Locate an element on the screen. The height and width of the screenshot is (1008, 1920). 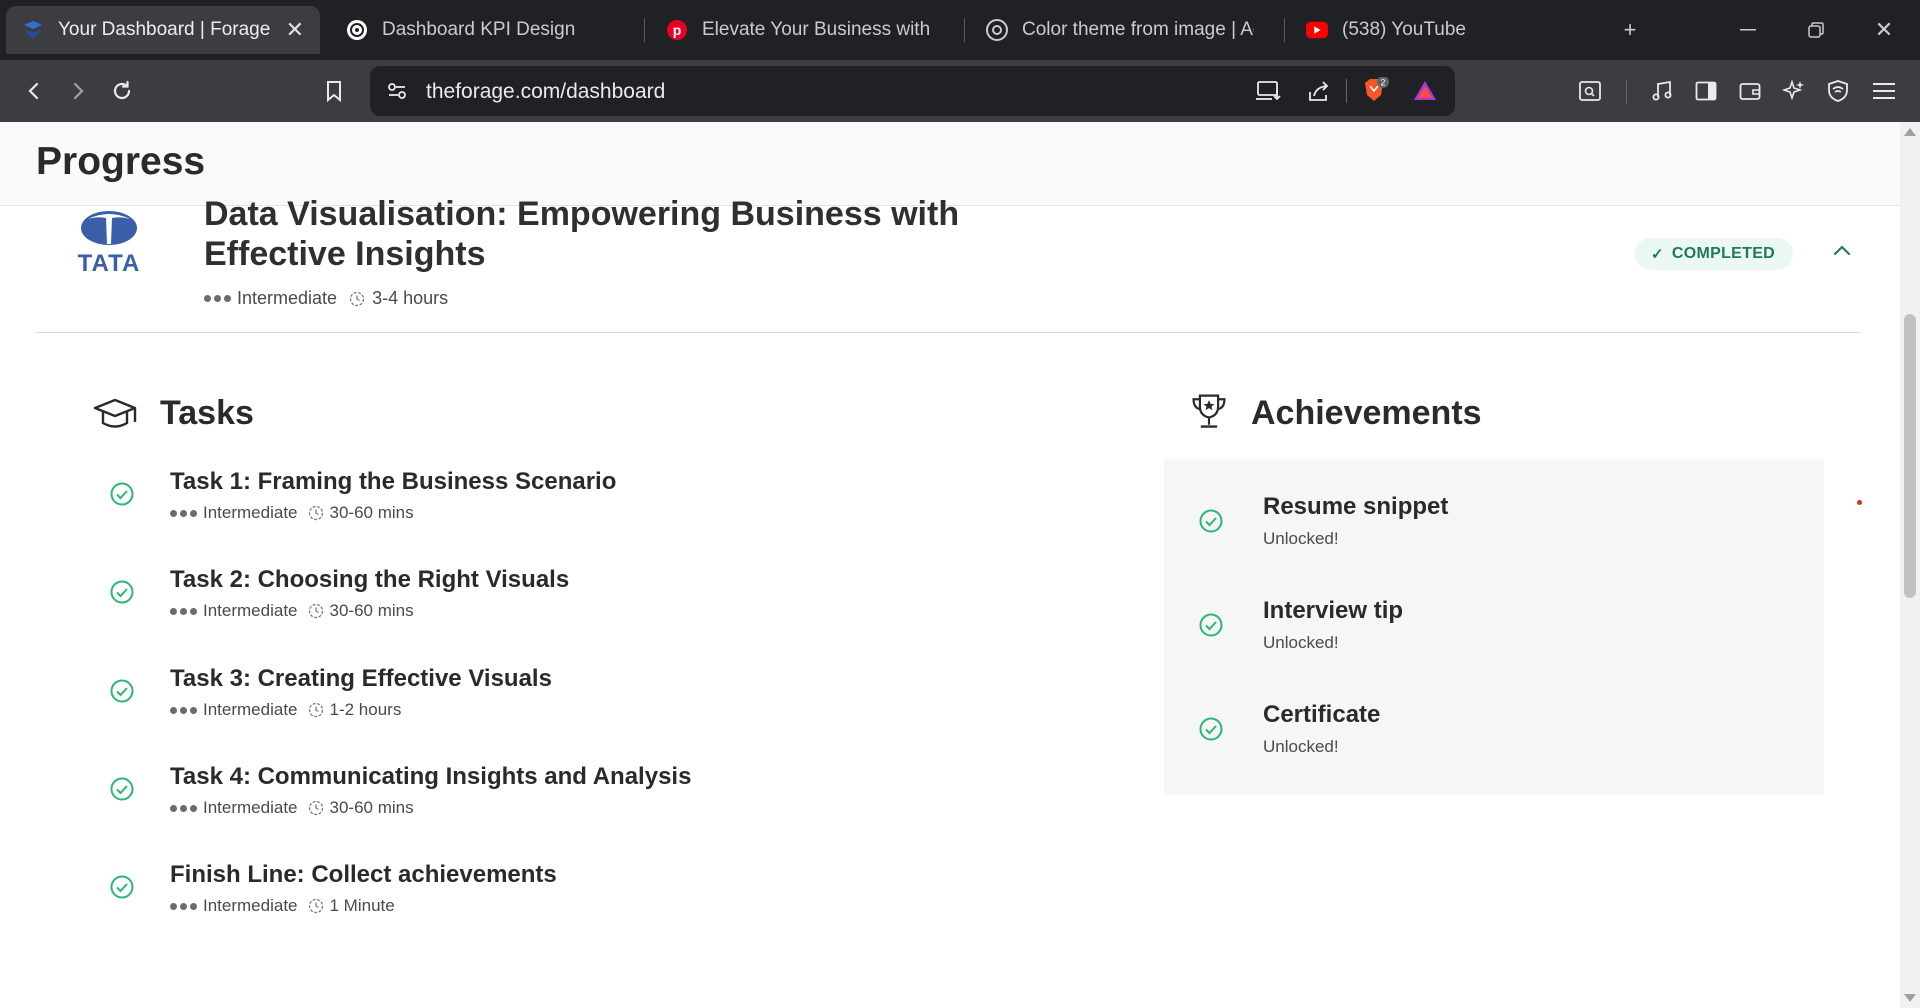
restore-icon is located at coordinates (1816, 30).